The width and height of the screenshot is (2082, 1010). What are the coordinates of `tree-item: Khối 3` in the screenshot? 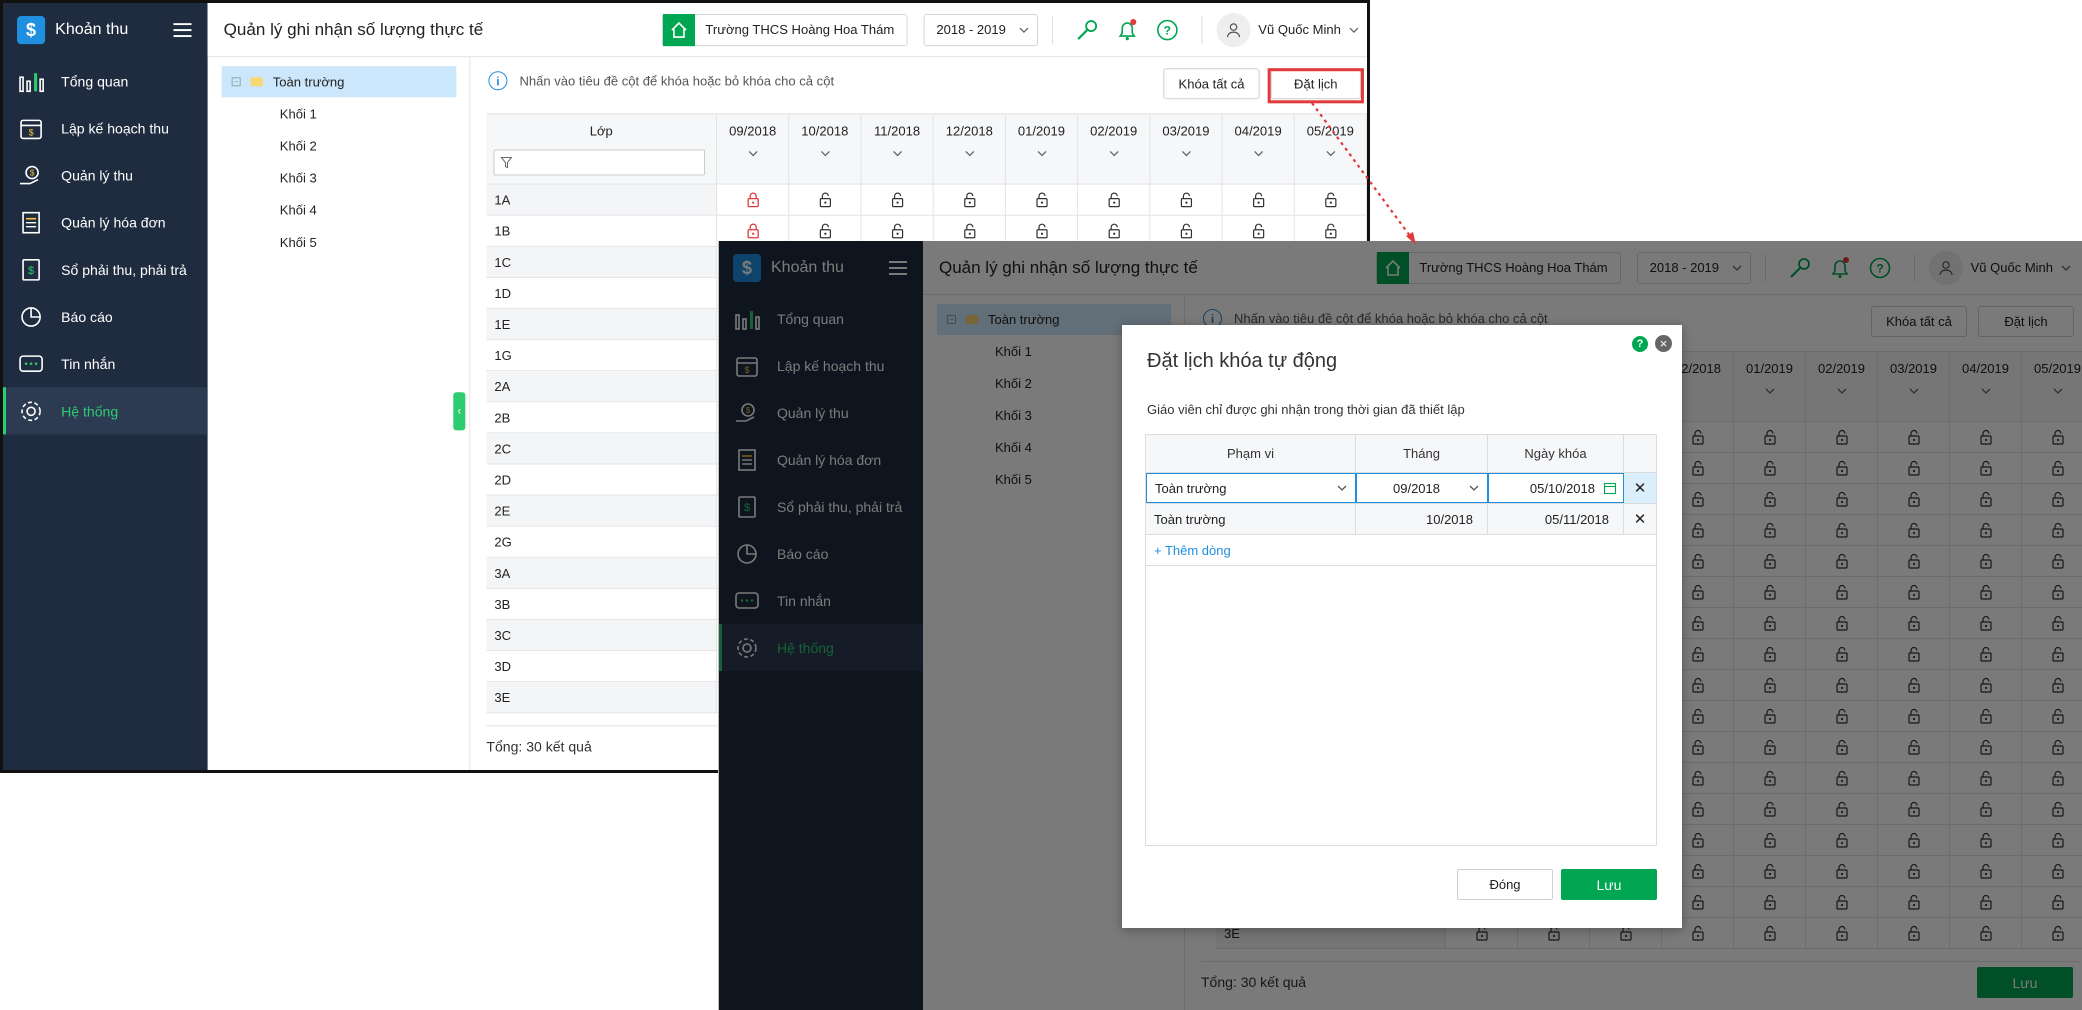 It's located at (339, 178).